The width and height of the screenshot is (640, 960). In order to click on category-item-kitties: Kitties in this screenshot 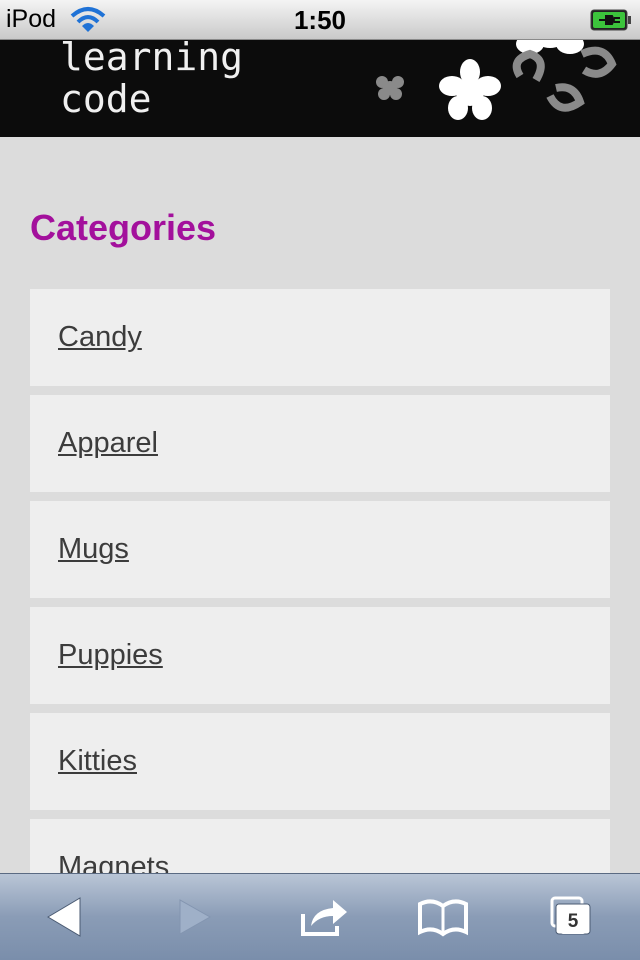, I will do `click(320, 761)`.